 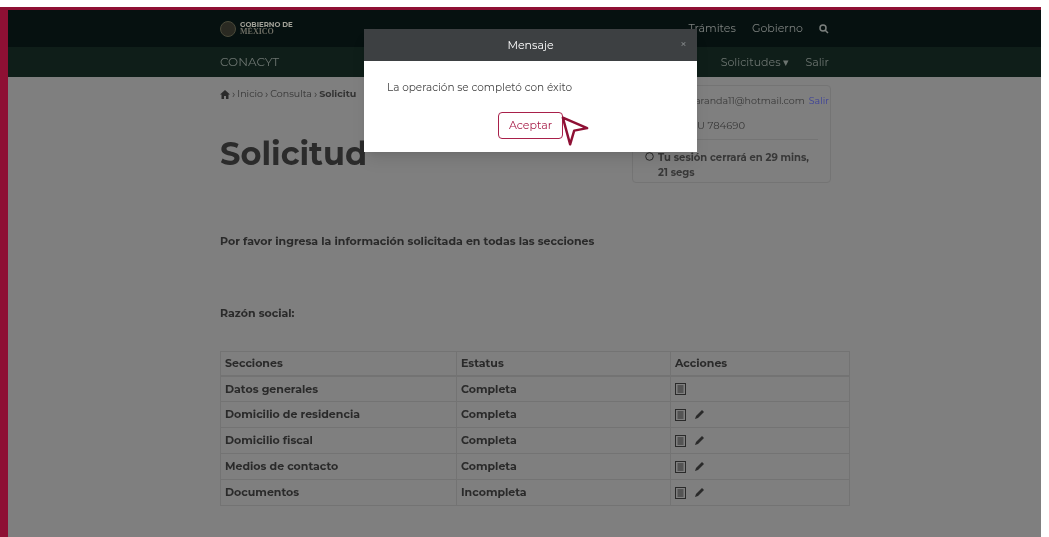 I want to click on nav-link: Gobierno, so click(x=777, y=28).